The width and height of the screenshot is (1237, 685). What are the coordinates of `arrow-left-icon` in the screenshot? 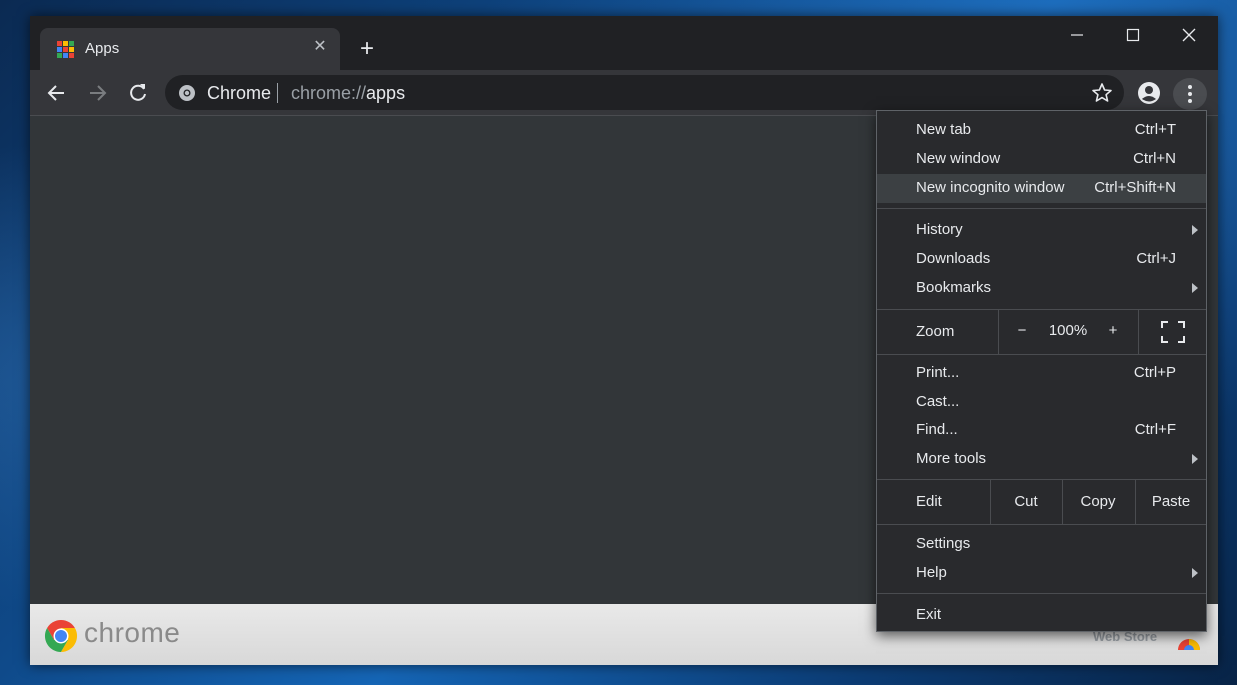 It's located at (55, 93).